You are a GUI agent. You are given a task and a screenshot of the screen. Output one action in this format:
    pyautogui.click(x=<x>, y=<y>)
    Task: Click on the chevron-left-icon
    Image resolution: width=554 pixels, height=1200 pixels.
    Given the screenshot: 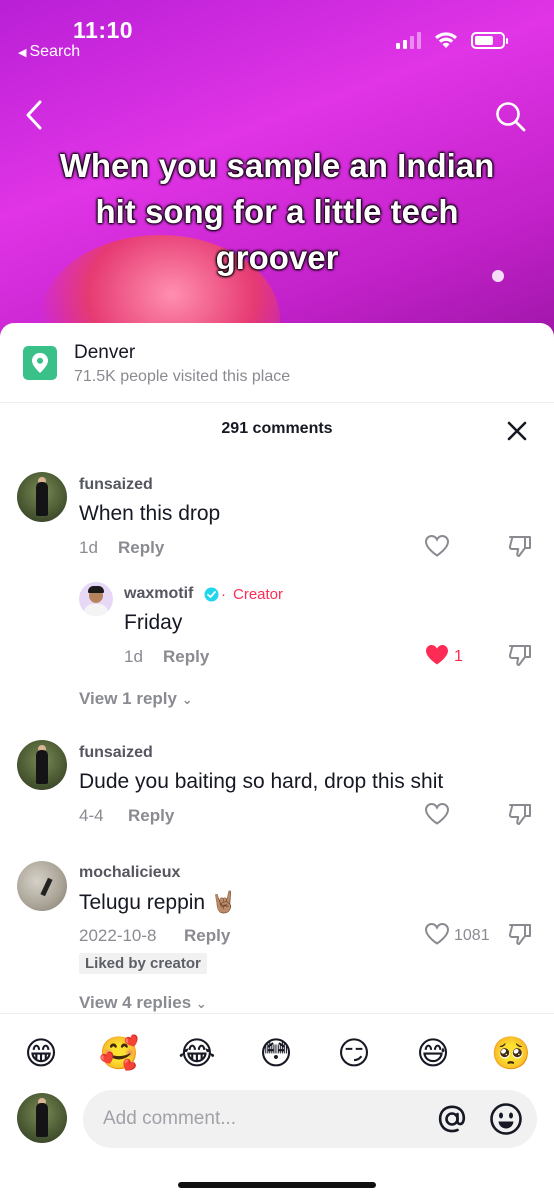 What is the action you would take?
    pyautogui.click(x=35, y=115)
    